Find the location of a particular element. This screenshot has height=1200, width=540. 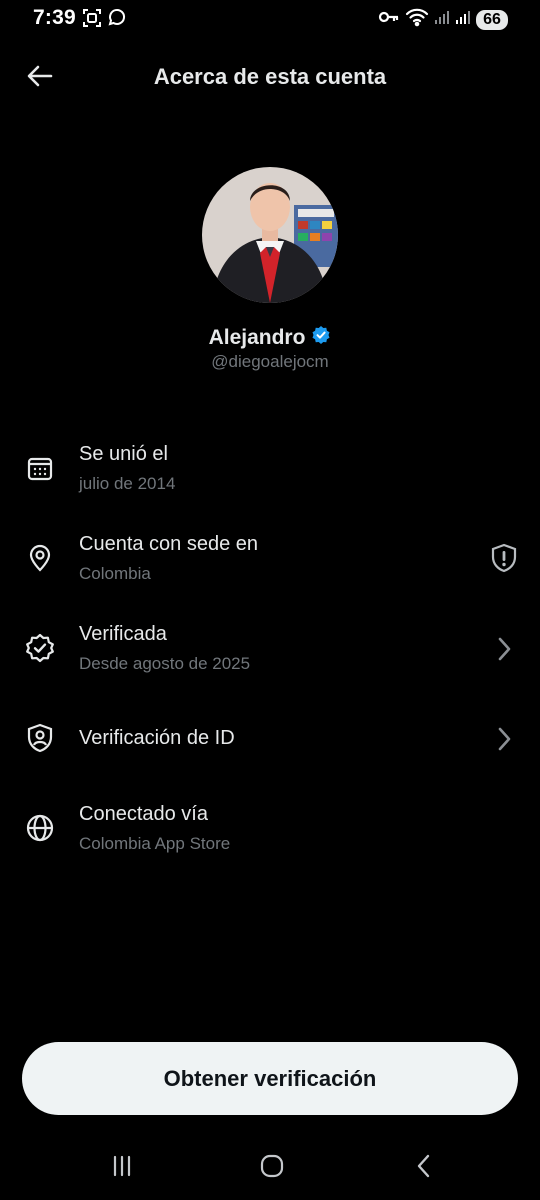

back-icon is located at coordinates (424, 1168).